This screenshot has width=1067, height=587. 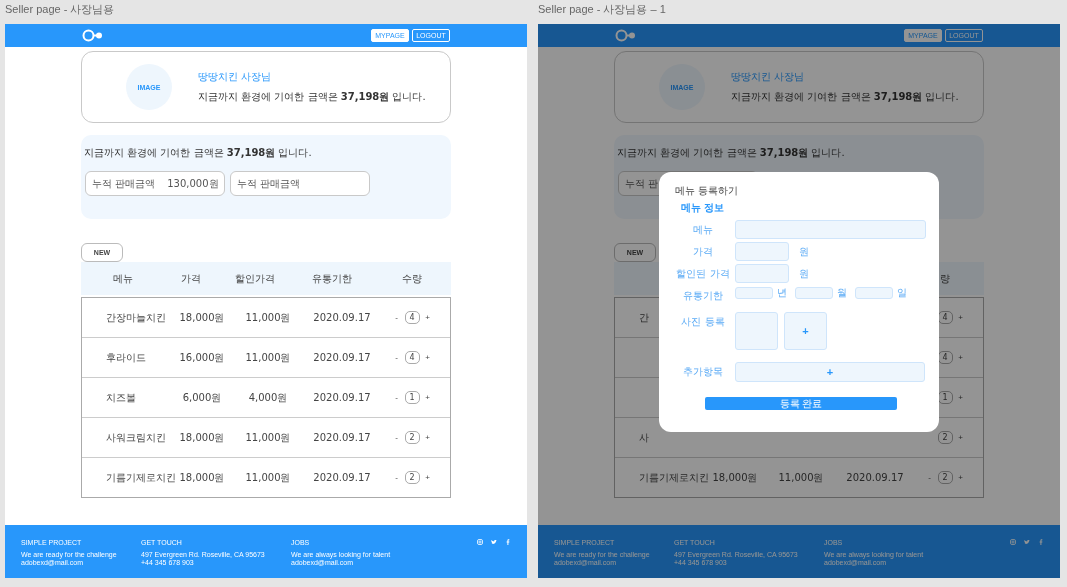 What do you see at coordinates (703, 372) in the screenshot?
I see `form-label: 추가항목` at bounding box center [703, 372].